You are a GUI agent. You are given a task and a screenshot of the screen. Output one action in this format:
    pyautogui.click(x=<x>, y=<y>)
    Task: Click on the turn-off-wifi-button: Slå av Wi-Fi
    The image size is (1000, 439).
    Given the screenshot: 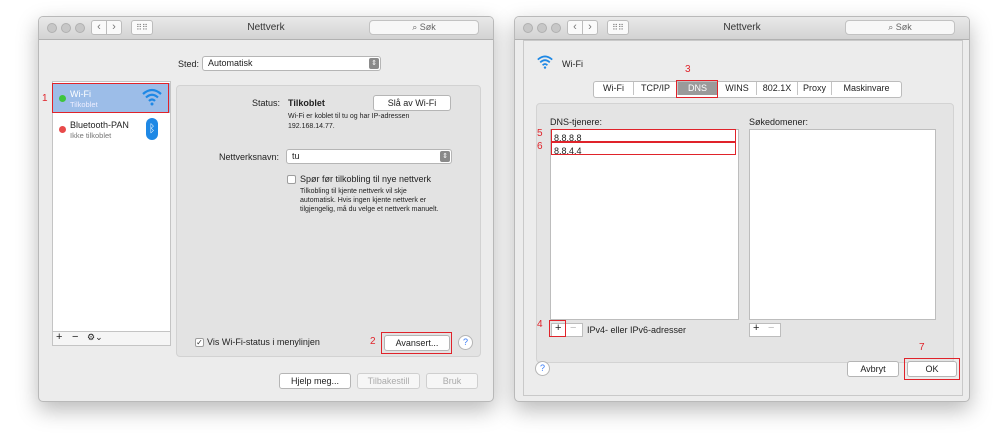 What is the action you would take?
    pyautogui.click(x=412, y=103)
    